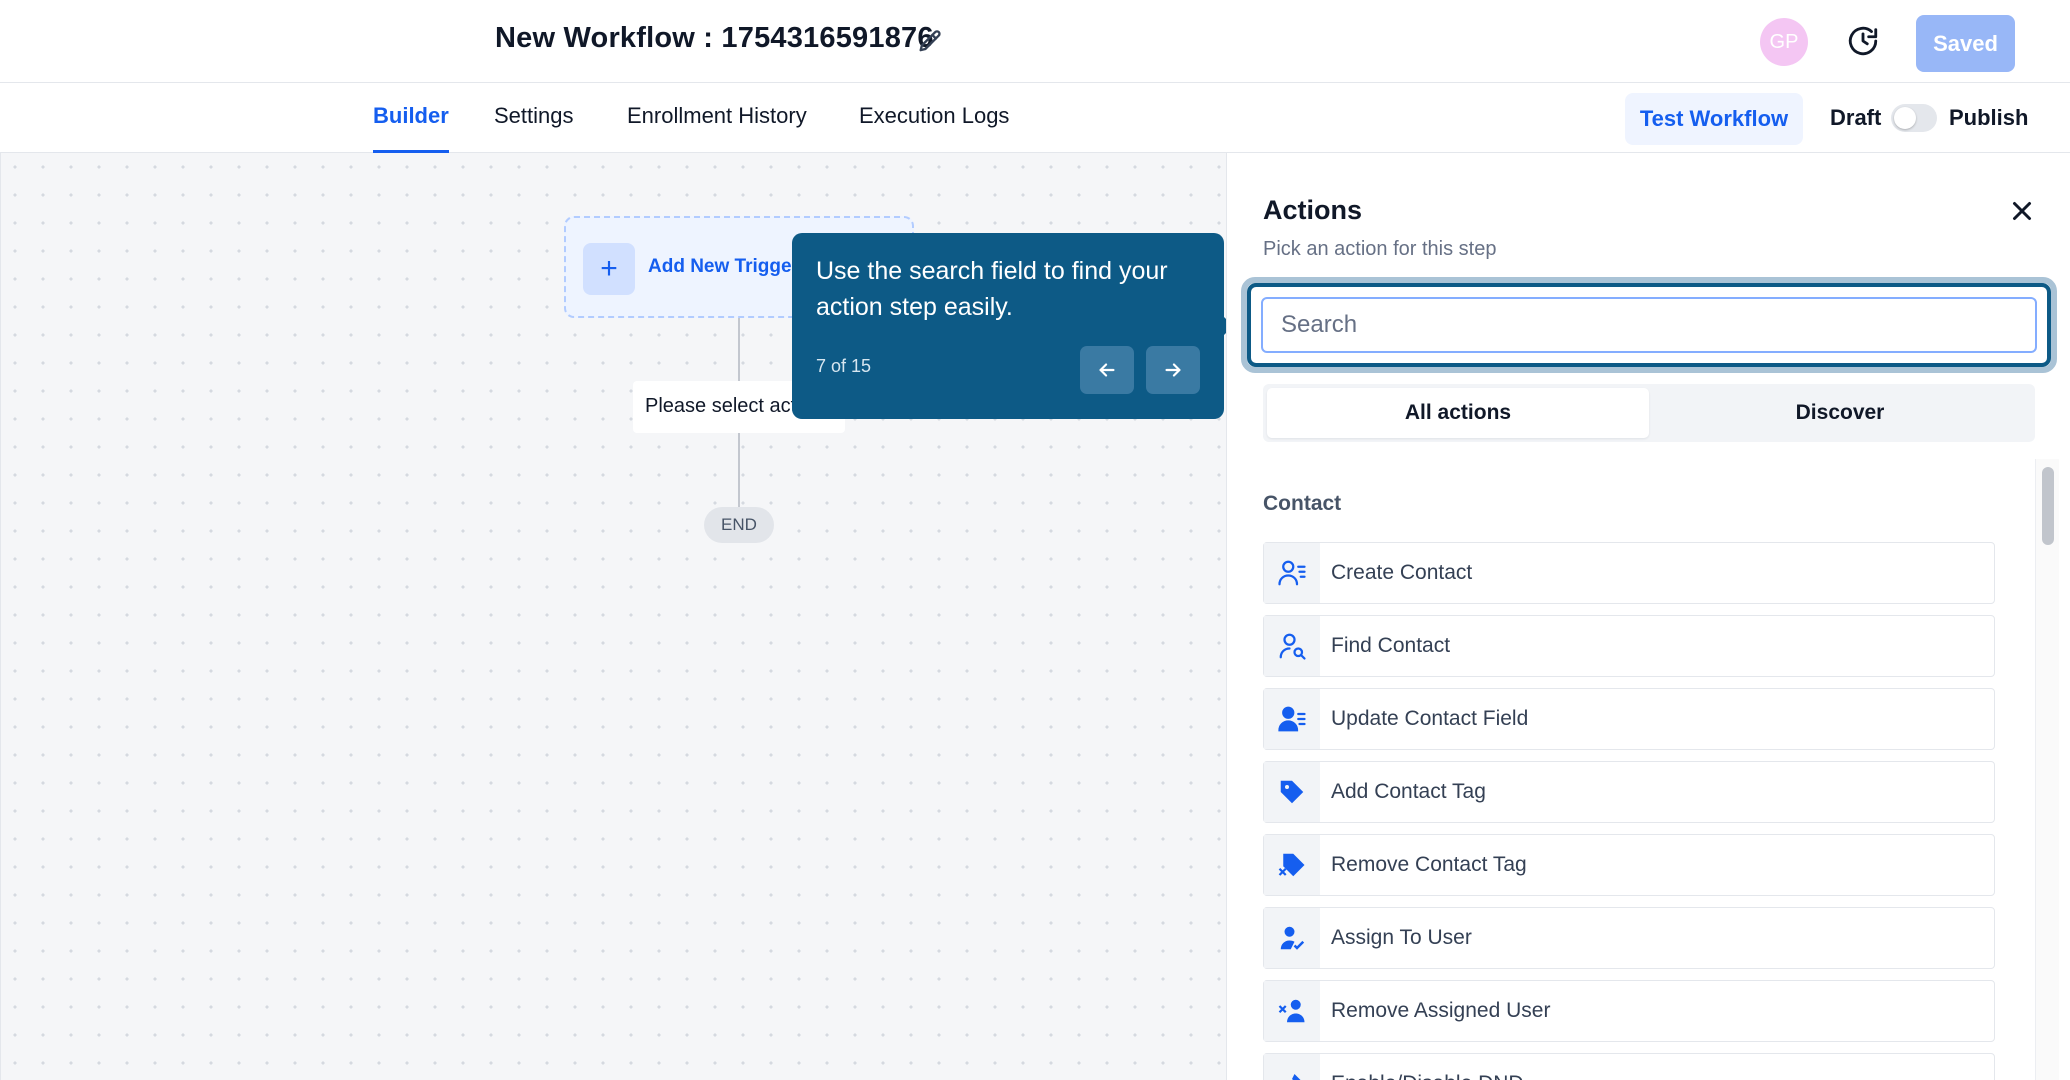 The height and width of the screenshot is (1080, 2070). Describe the element at coordinates (1629, 646) in the screenshot. I see `action-item-find-contact: Find Contact` at that location.